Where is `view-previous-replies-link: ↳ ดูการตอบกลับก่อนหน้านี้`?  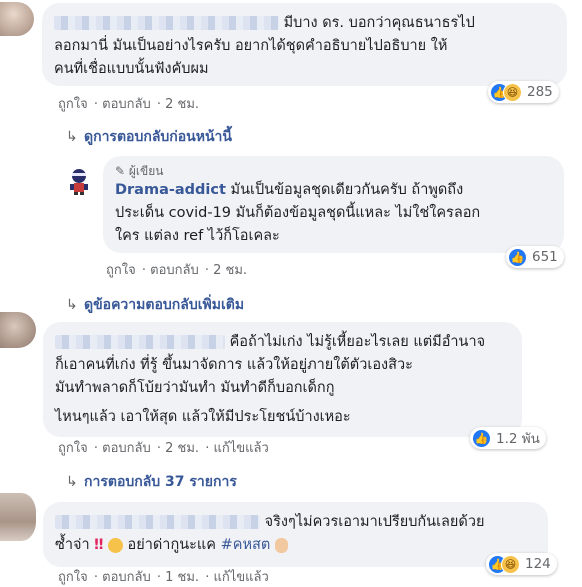 view-previous-replies-link: ↳ ดูการตอบกลับก่อนหน้านี้ is located at coordinates (149, 137).